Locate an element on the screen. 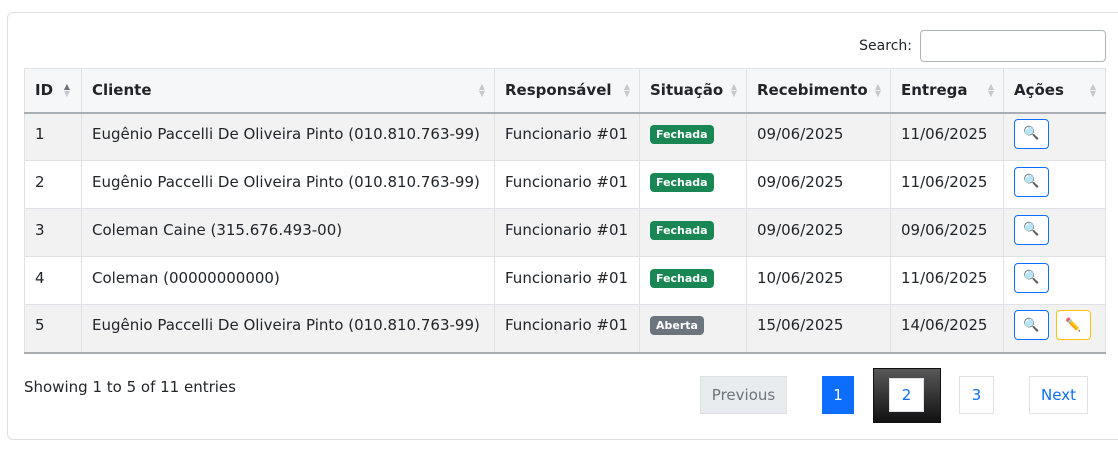 Image resolution: width=1118 pixels, height=457 pixels. cell-situacao: Aberta is located at coordinates (693, 329).